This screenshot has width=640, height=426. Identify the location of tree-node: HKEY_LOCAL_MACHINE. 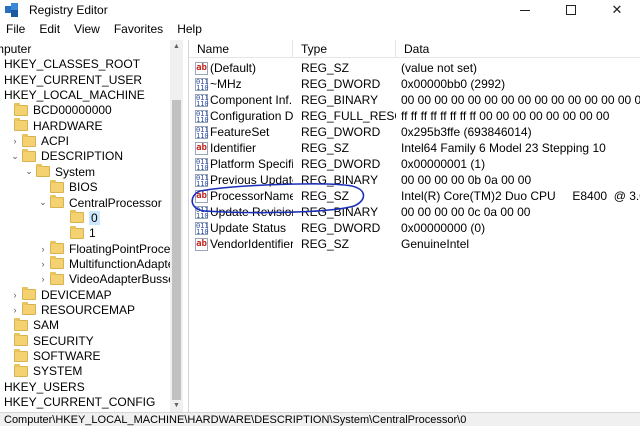
(74, 95).